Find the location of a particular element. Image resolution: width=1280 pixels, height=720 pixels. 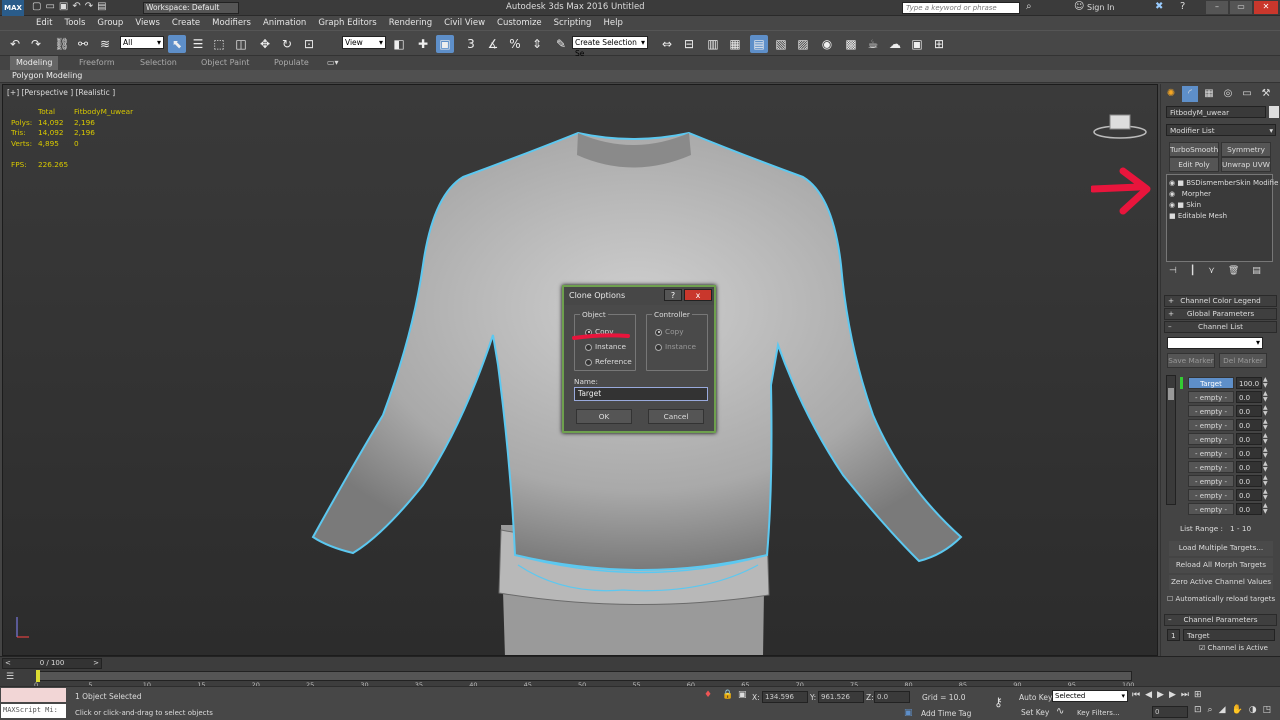

auto-key-button: Auto Key is located at coordinates (1035, 697).